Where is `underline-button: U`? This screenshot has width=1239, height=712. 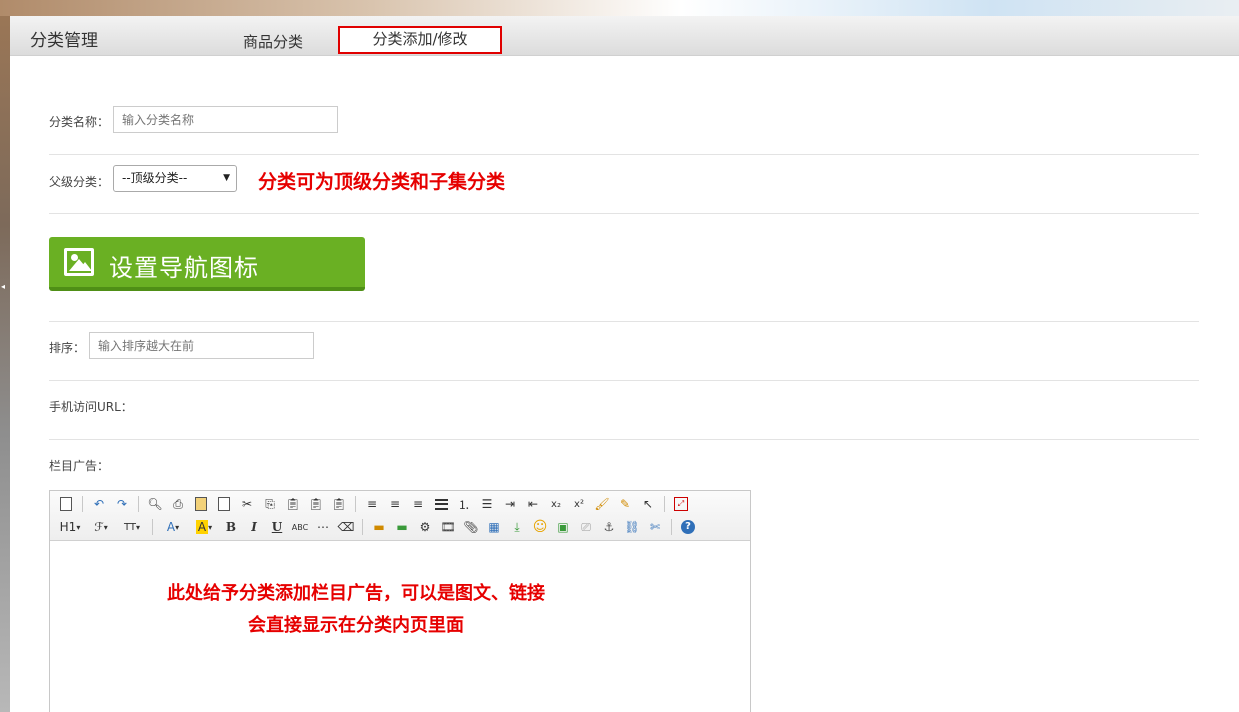 underline-button: U is located at coordinates (277, 527).